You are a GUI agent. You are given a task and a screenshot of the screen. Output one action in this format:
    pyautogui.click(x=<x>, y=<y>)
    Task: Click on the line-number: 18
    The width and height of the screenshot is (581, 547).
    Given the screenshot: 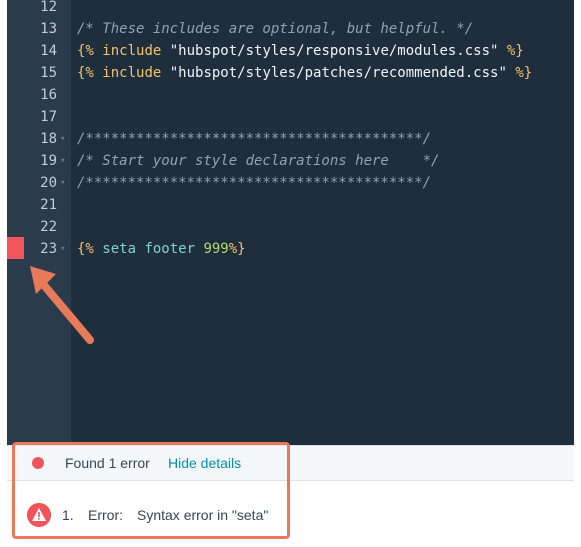 What is the action you would take?
    pyautogui.click(x=48, y=139)
    